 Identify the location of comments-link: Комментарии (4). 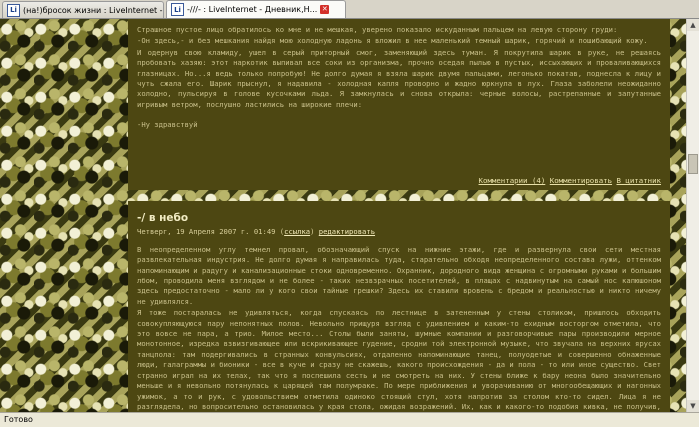
(512, 180).